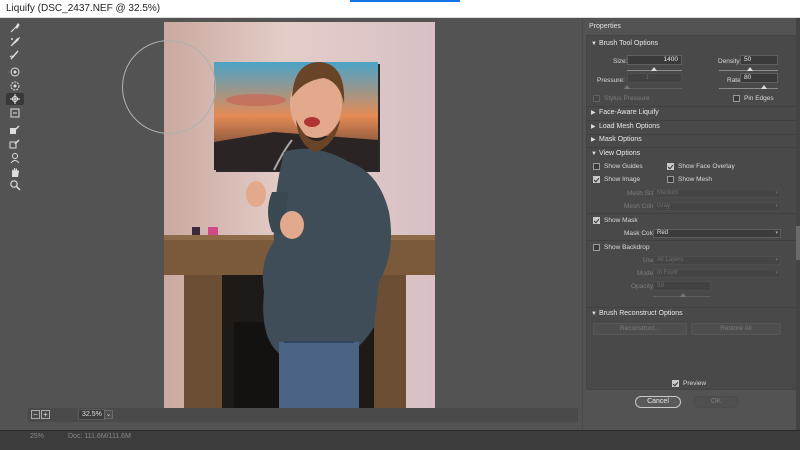 The height and width of the screenshot is (450, 800). I want to click on panel-title: Properties, so click(605, 26).